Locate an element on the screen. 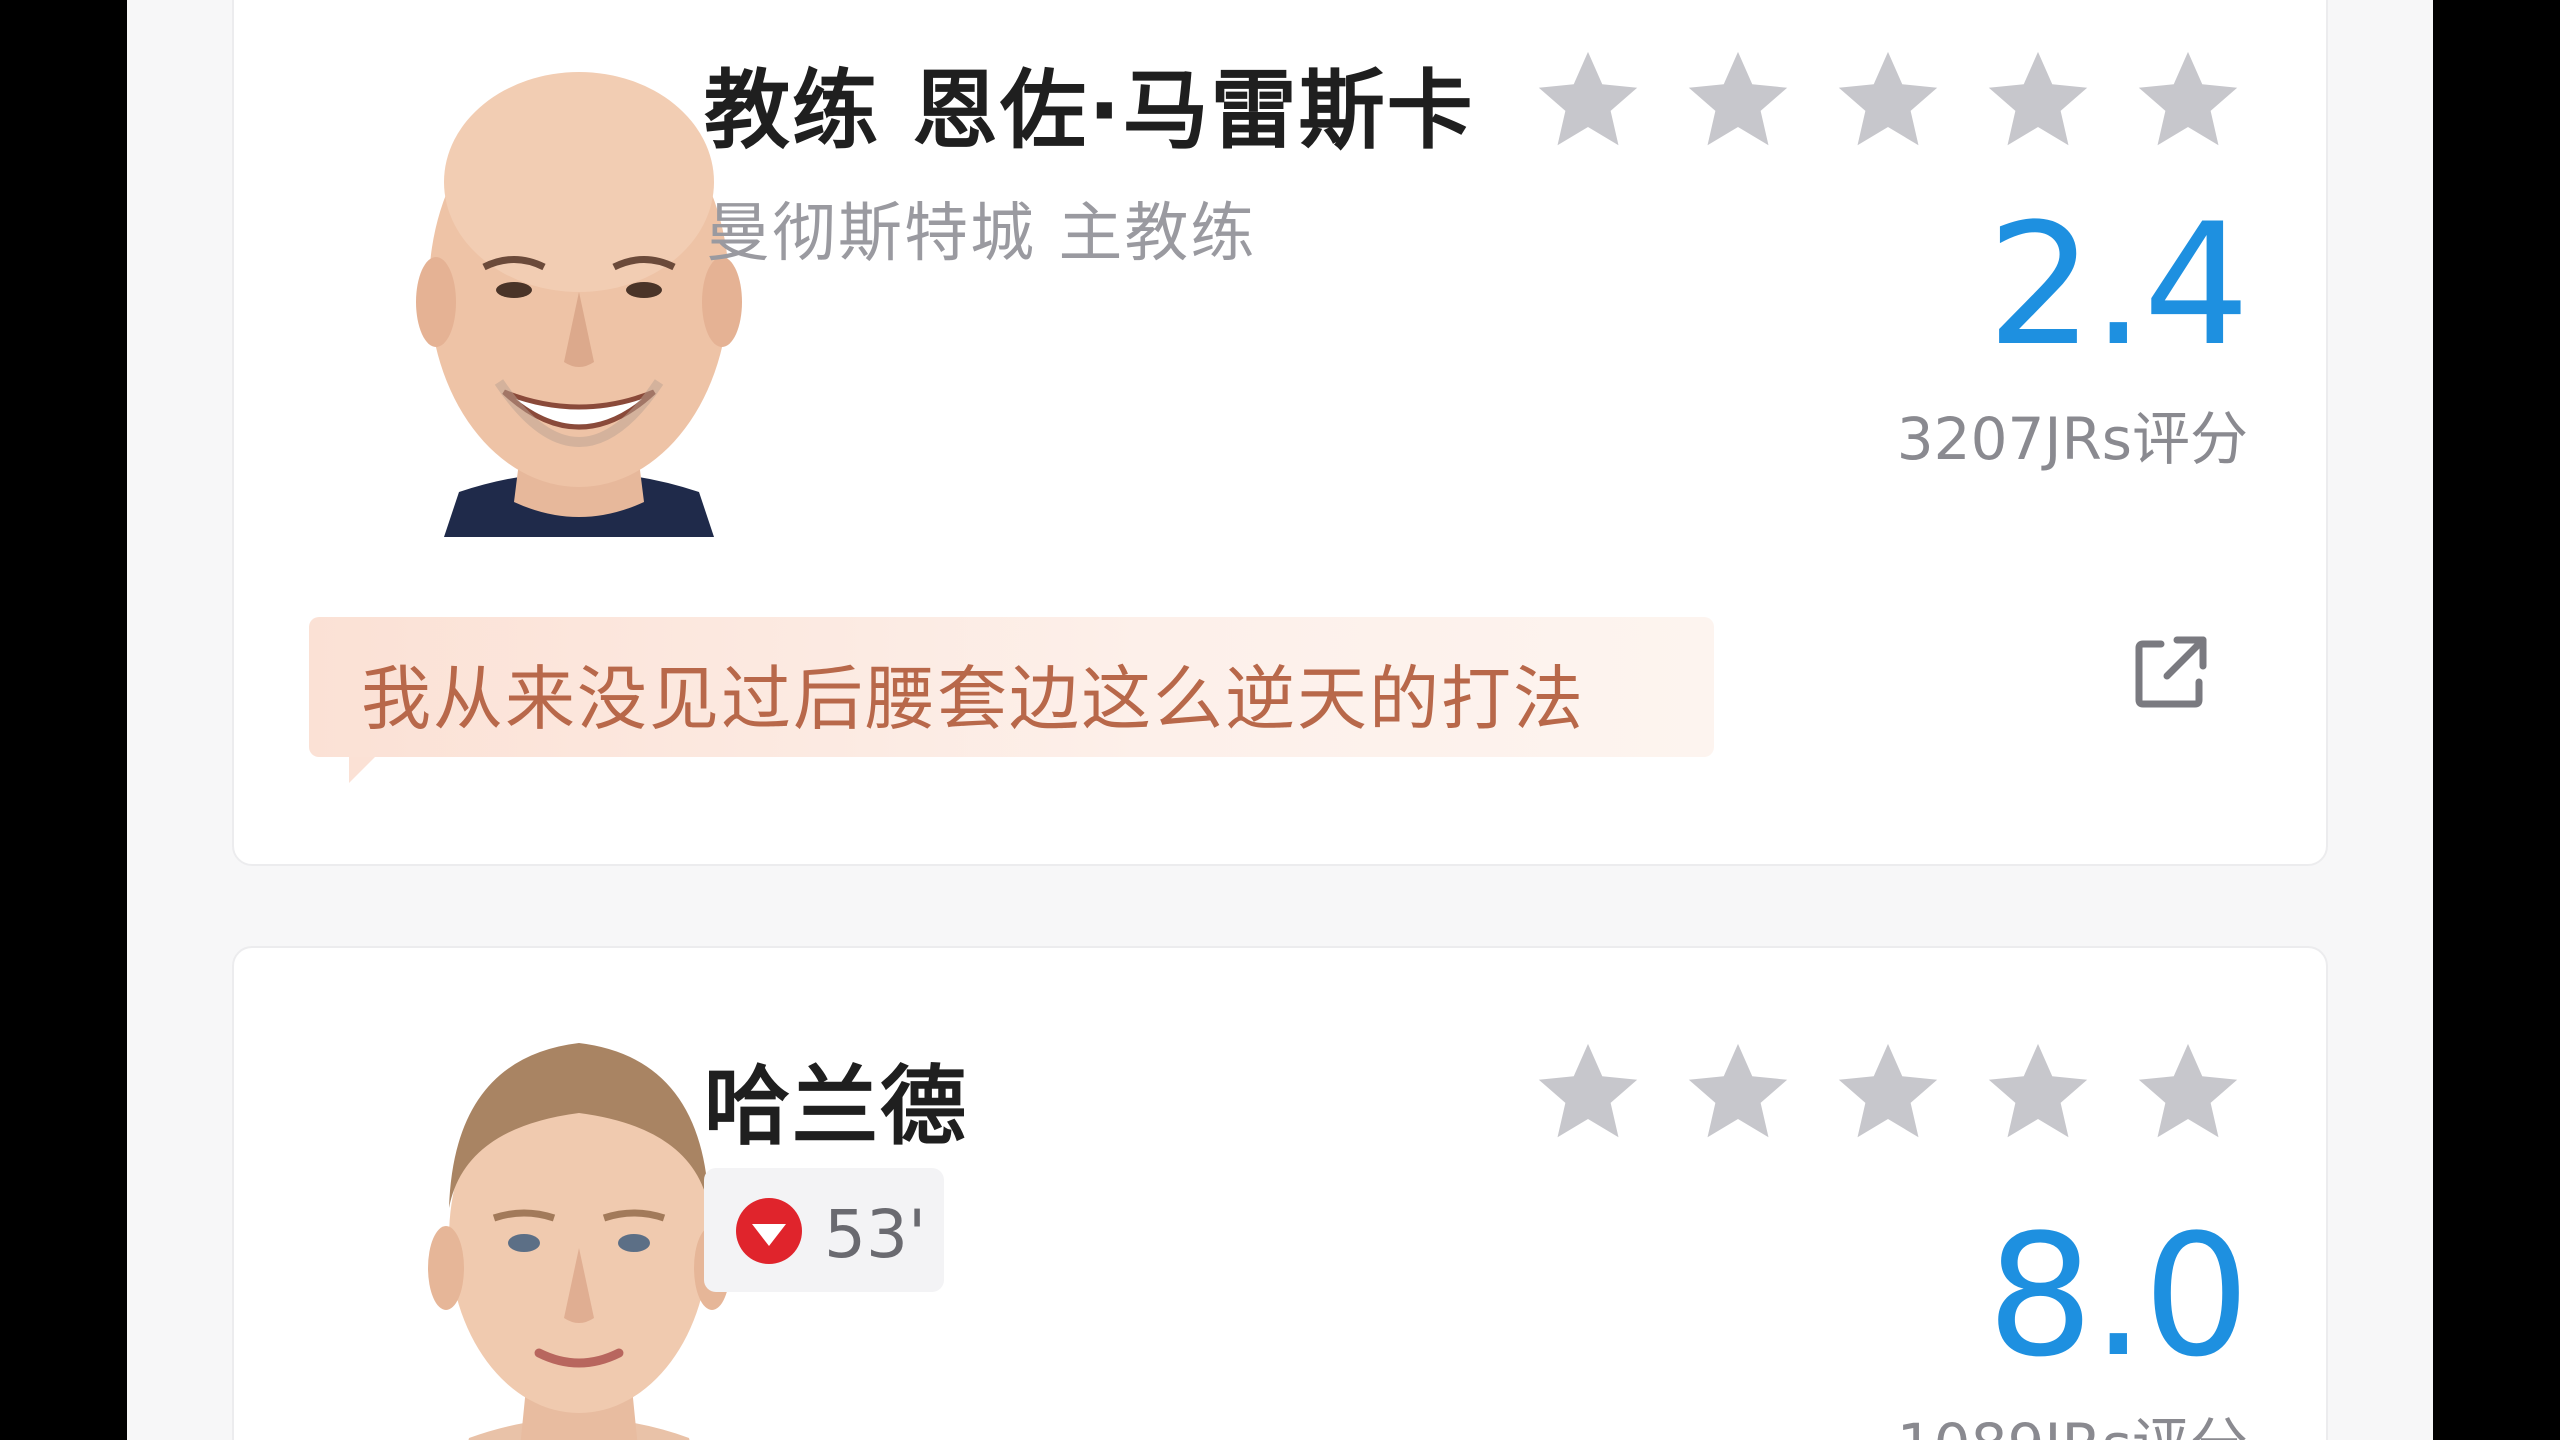  coach-role: 曼彻斯特城 主教练 is located at coordinates (981, 234).